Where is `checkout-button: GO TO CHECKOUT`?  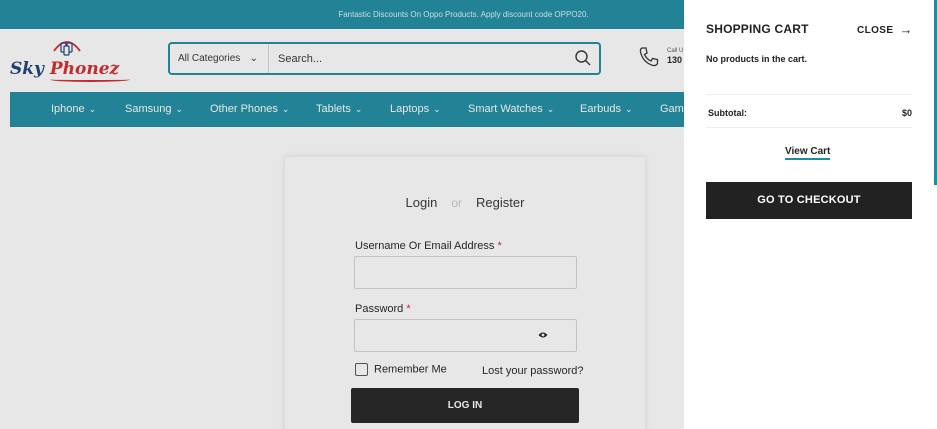
checkout-button: GO TO CHECKOUT is located at coordinates (809, 200).